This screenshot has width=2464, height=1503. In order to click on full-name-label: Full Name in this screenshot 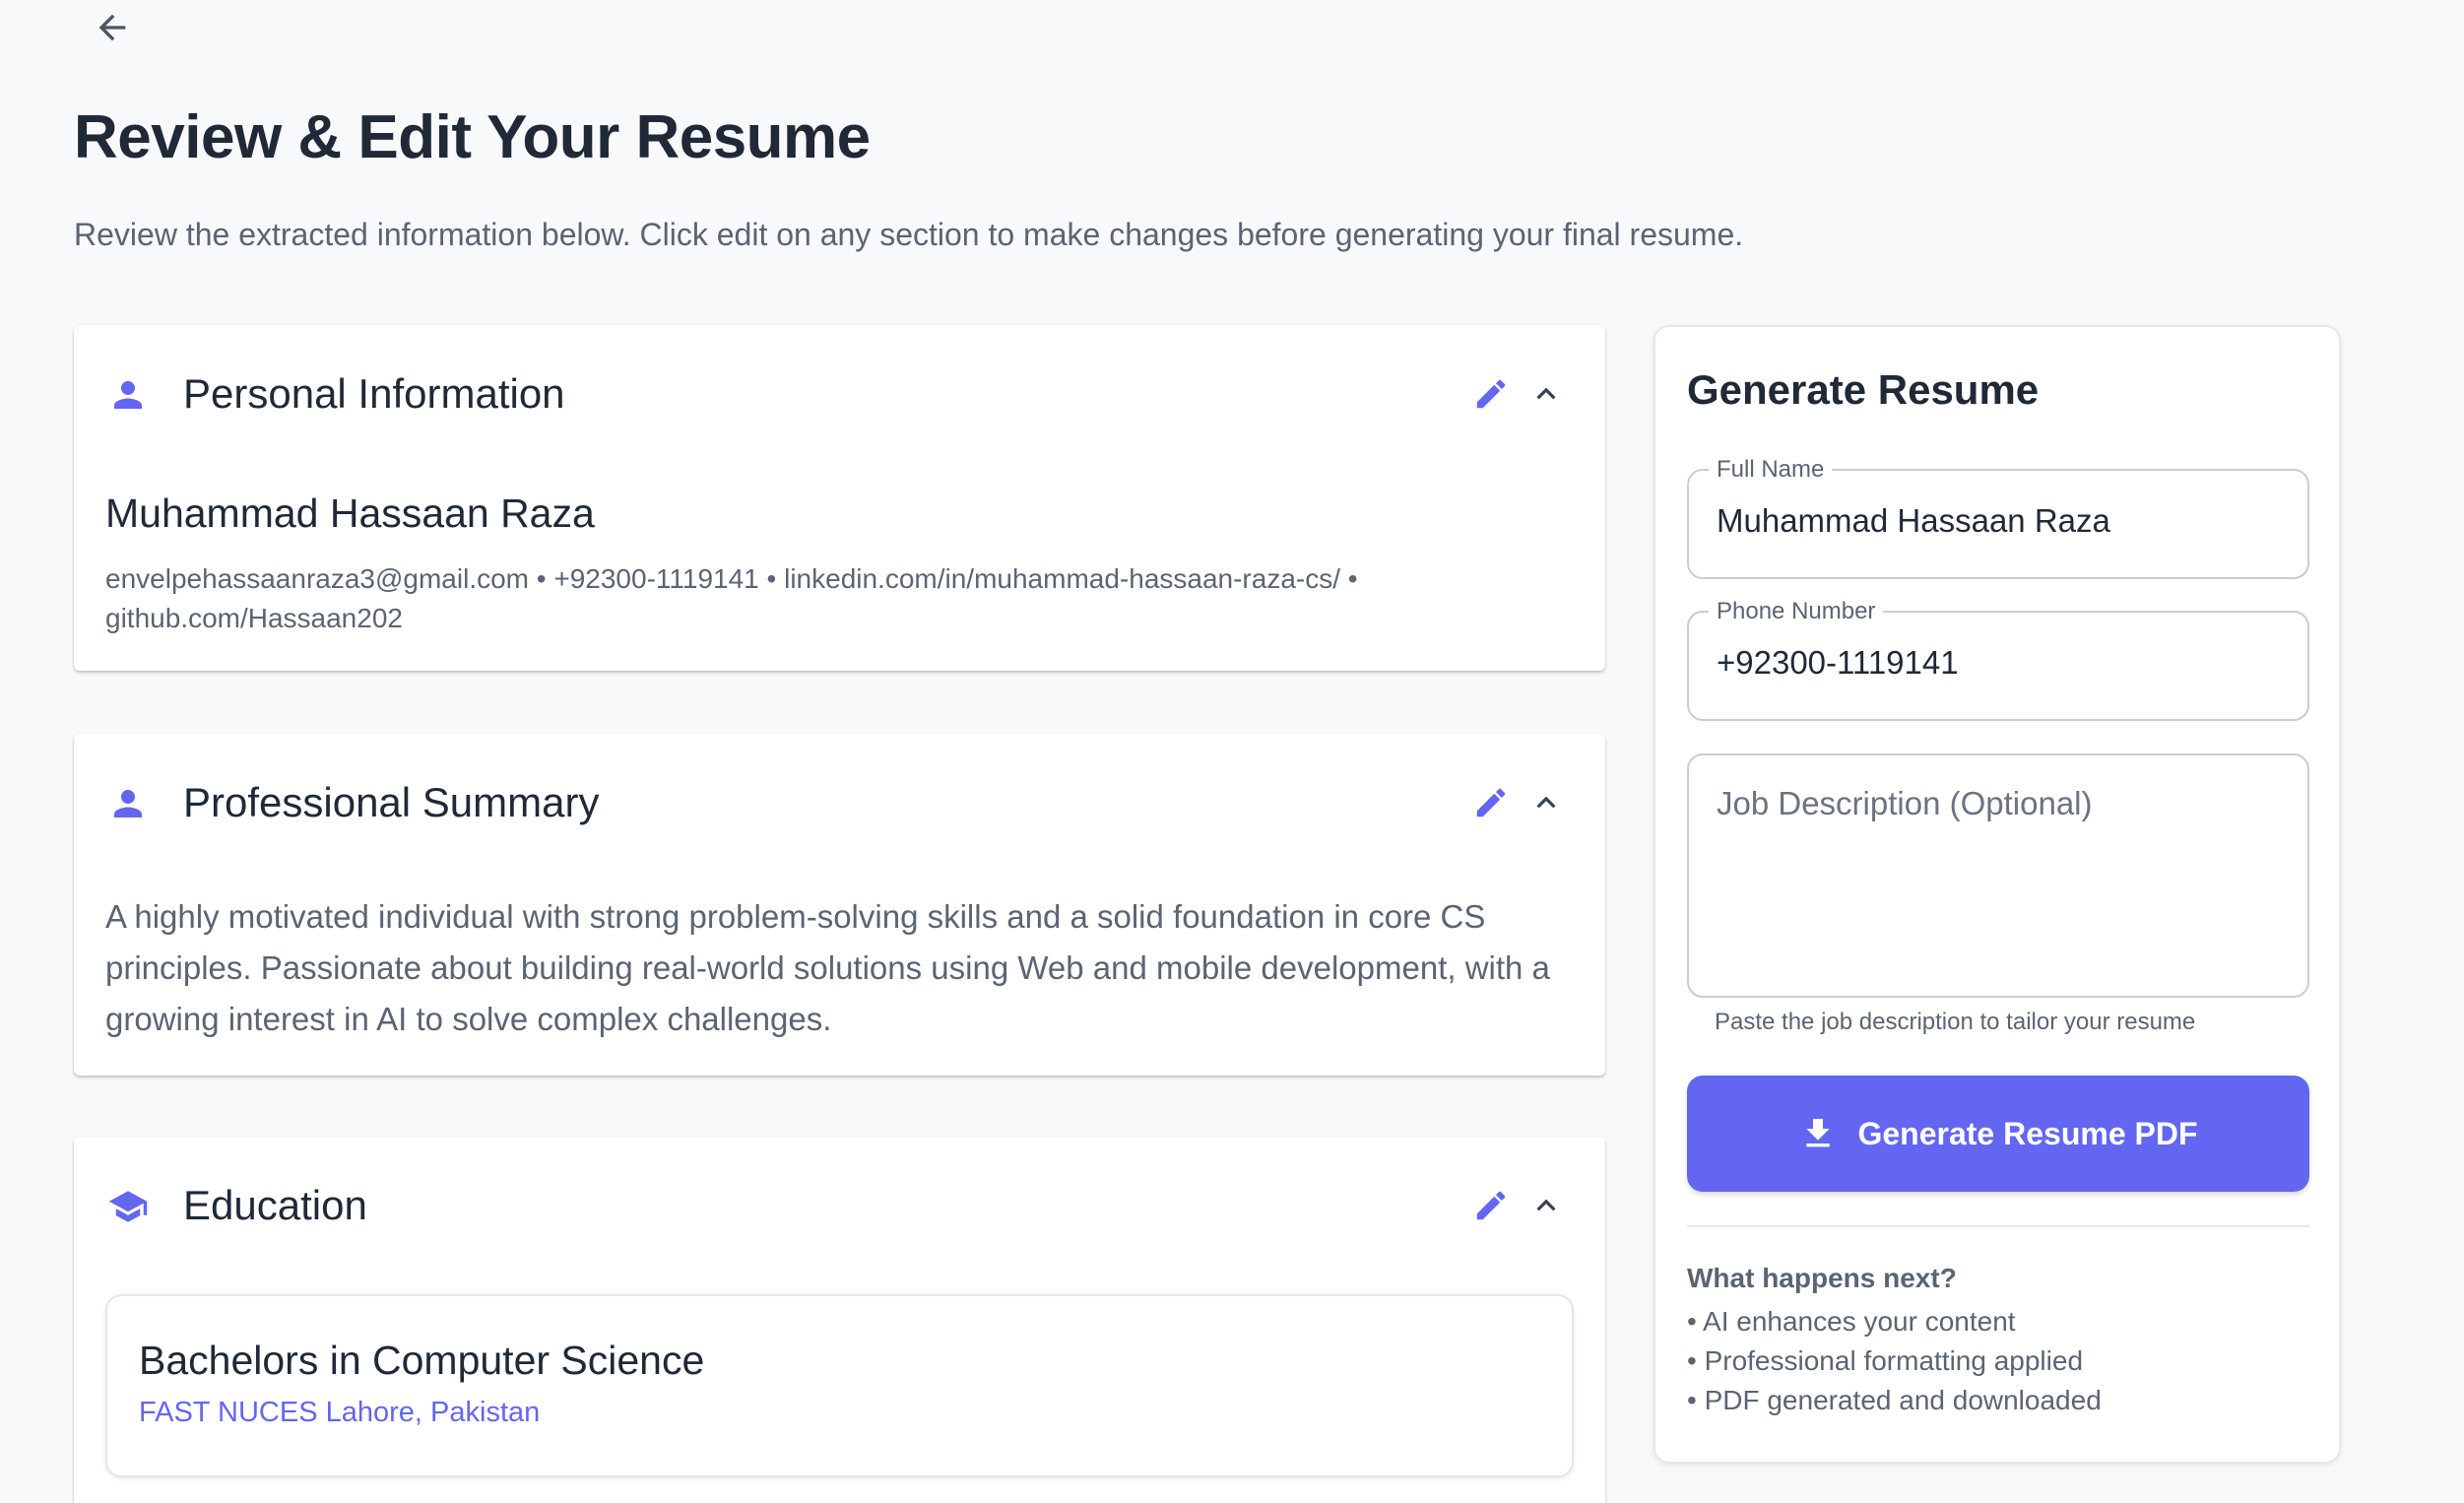, I will do `click(1771, 470)`.